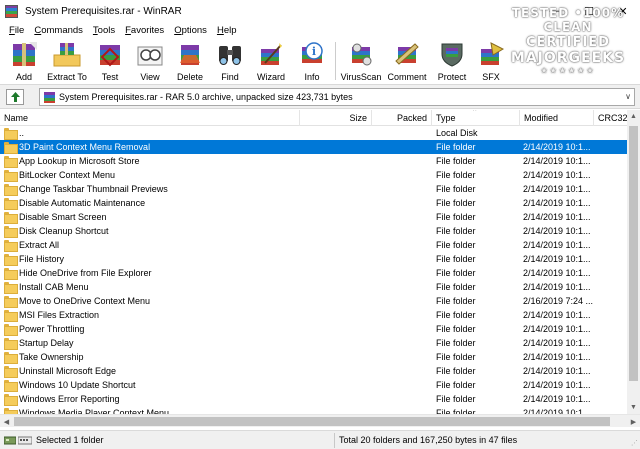 The image size is (640, 449). Describe the element at coordinates (610, 118) in the screenshot. I see `column-crc32: CRC32` at that location.